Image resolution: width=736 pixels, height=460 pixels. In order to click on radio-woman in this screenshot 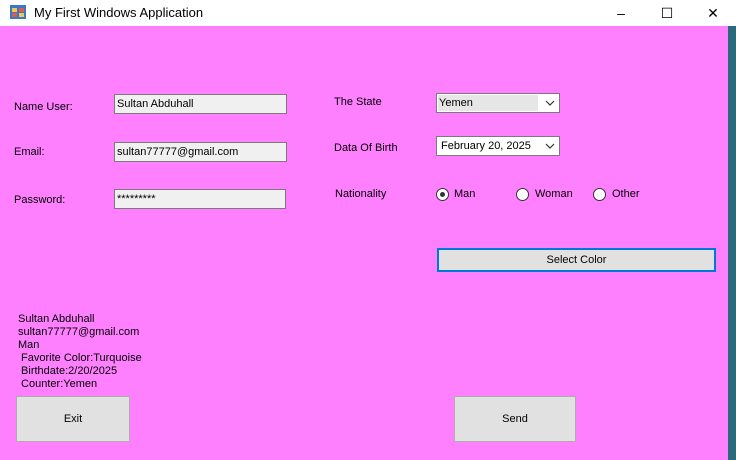, I will do `click(522, 194)`.